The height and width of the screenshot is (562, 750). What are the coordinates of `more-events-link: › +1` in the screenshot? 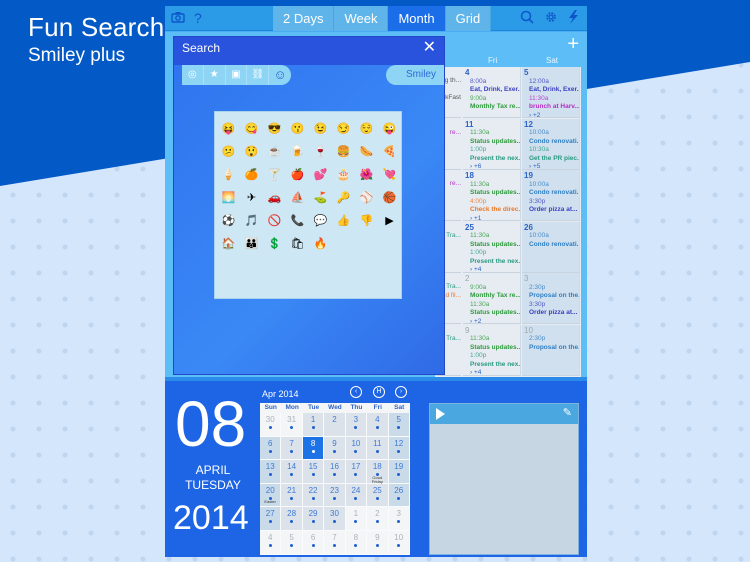 It's located at (492, 217).